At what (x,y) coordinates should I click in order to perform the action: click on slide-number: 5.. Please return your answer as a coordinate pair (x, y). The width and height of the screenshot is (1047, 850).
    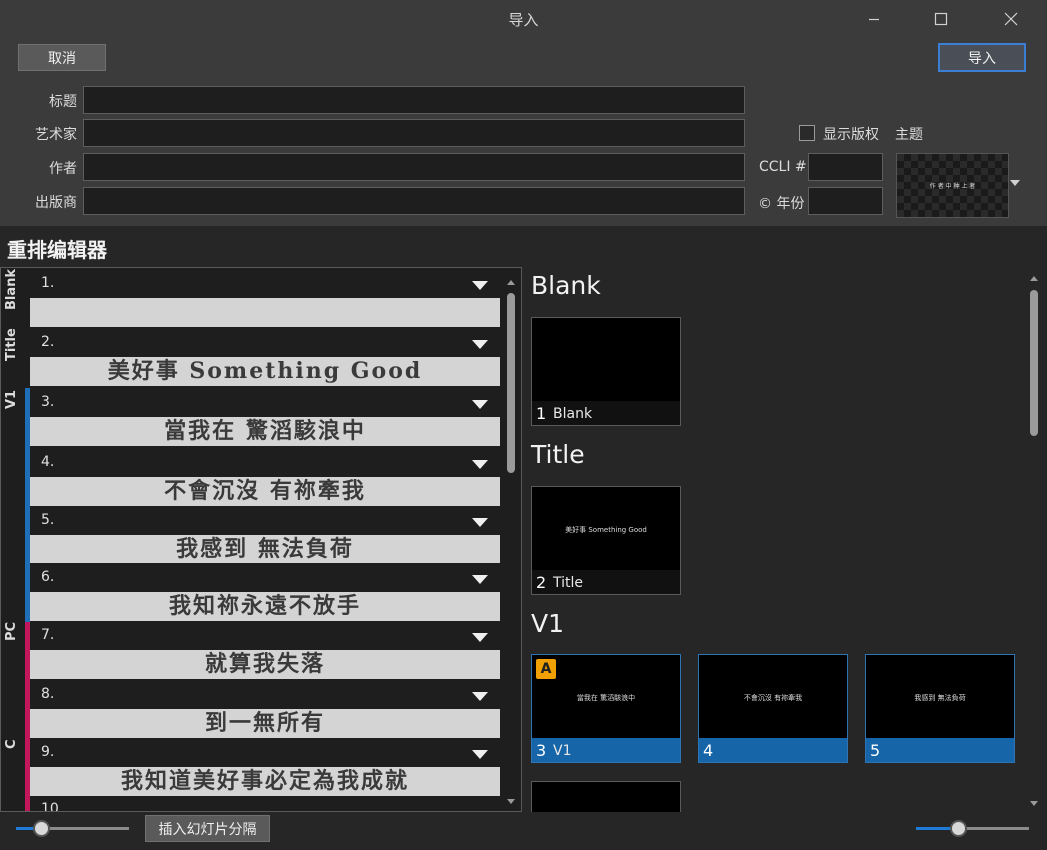
    Looking at the image, I should click on (48, 520).